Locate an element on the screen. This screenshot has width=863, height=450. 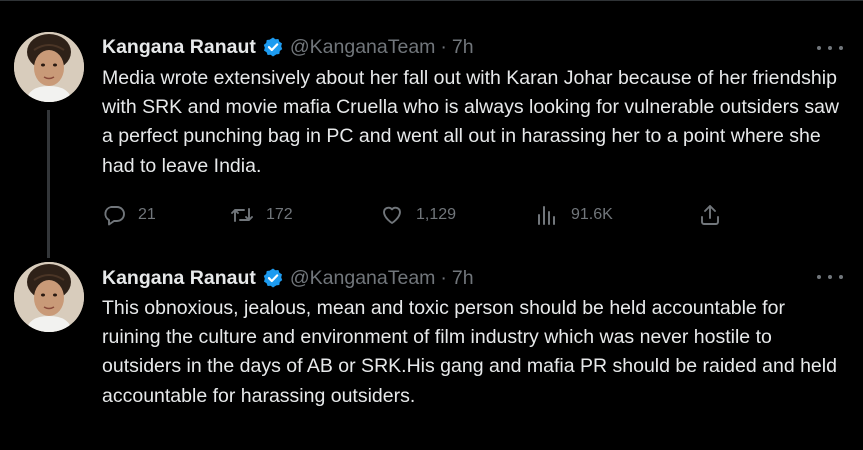
views-icon is located at coordinates (546, 215).